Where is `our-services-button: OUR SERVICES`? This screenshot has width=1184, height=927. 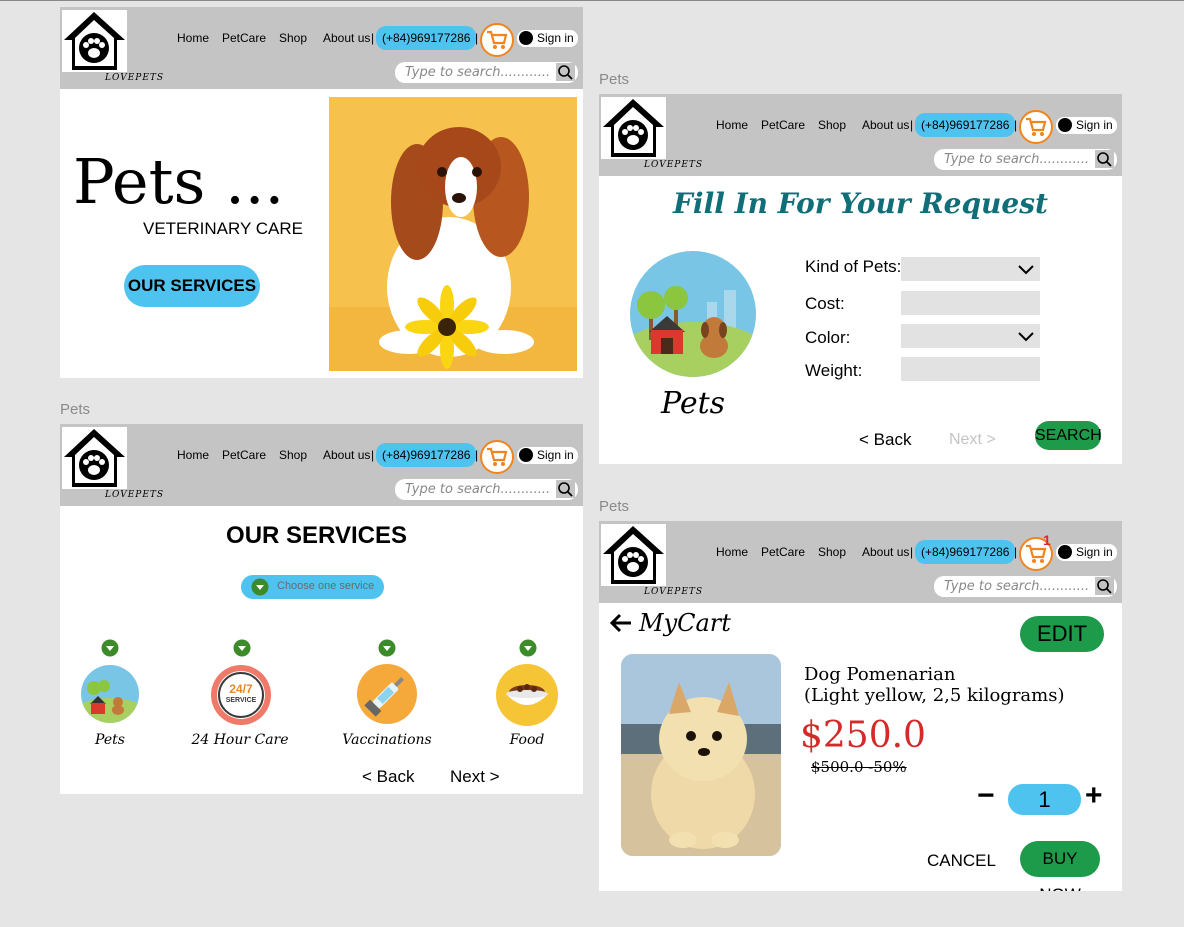
our-services-button: OUR SERVICES is located at coordinates (192, 286).